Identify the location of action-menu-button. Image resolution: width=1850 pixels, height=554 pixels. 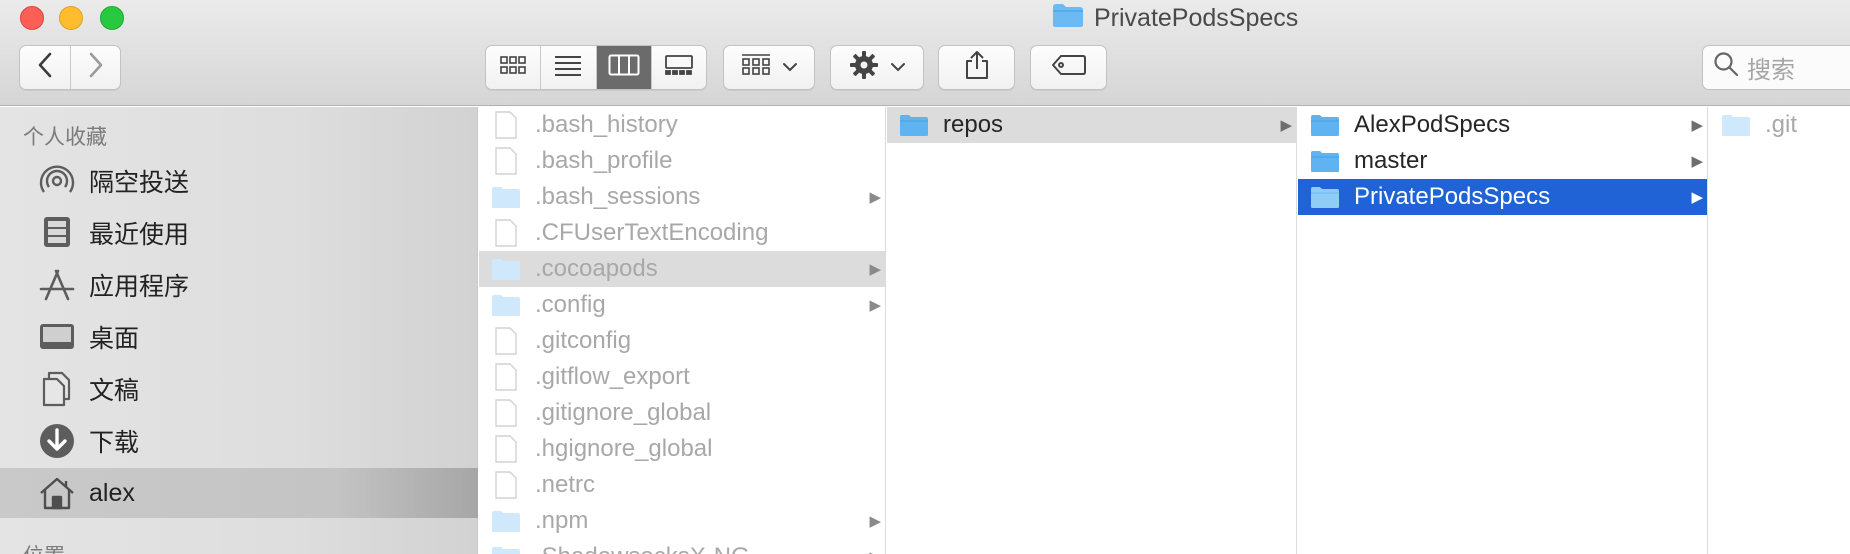
(877, 67).